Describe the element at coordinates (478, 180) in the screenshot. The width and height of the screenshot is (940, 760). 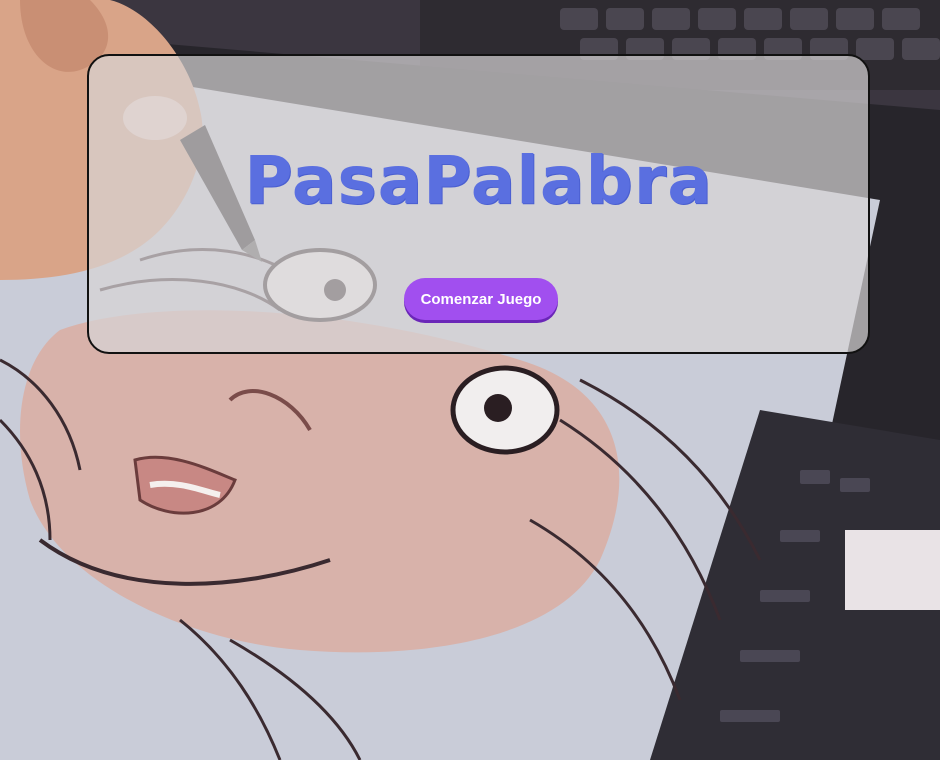
I see `game-title: PasaPalabra` at that location.